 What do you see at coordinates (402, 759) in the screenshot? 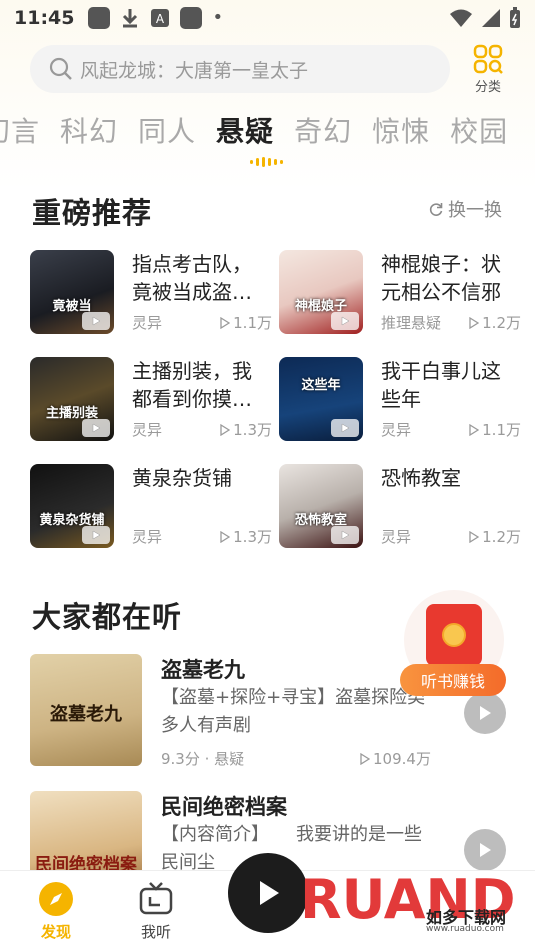
I see `play-count: 109.4万` at bounding box center [402, 759].